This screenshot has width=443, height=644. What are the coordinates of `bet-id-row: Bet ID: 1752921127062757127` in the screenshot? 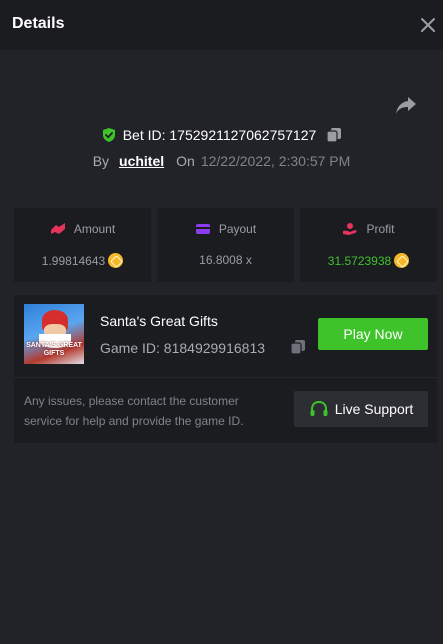 It's located at (221, 135).